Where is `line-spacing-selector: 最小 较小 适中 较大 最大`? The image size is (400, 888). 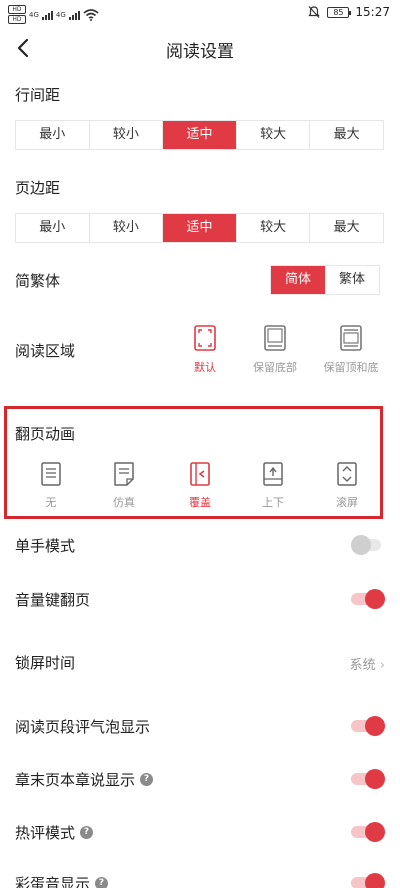
line-spacing-selector: 最小 较小 适中 较大 最大 is located at coordinates (199, 135).